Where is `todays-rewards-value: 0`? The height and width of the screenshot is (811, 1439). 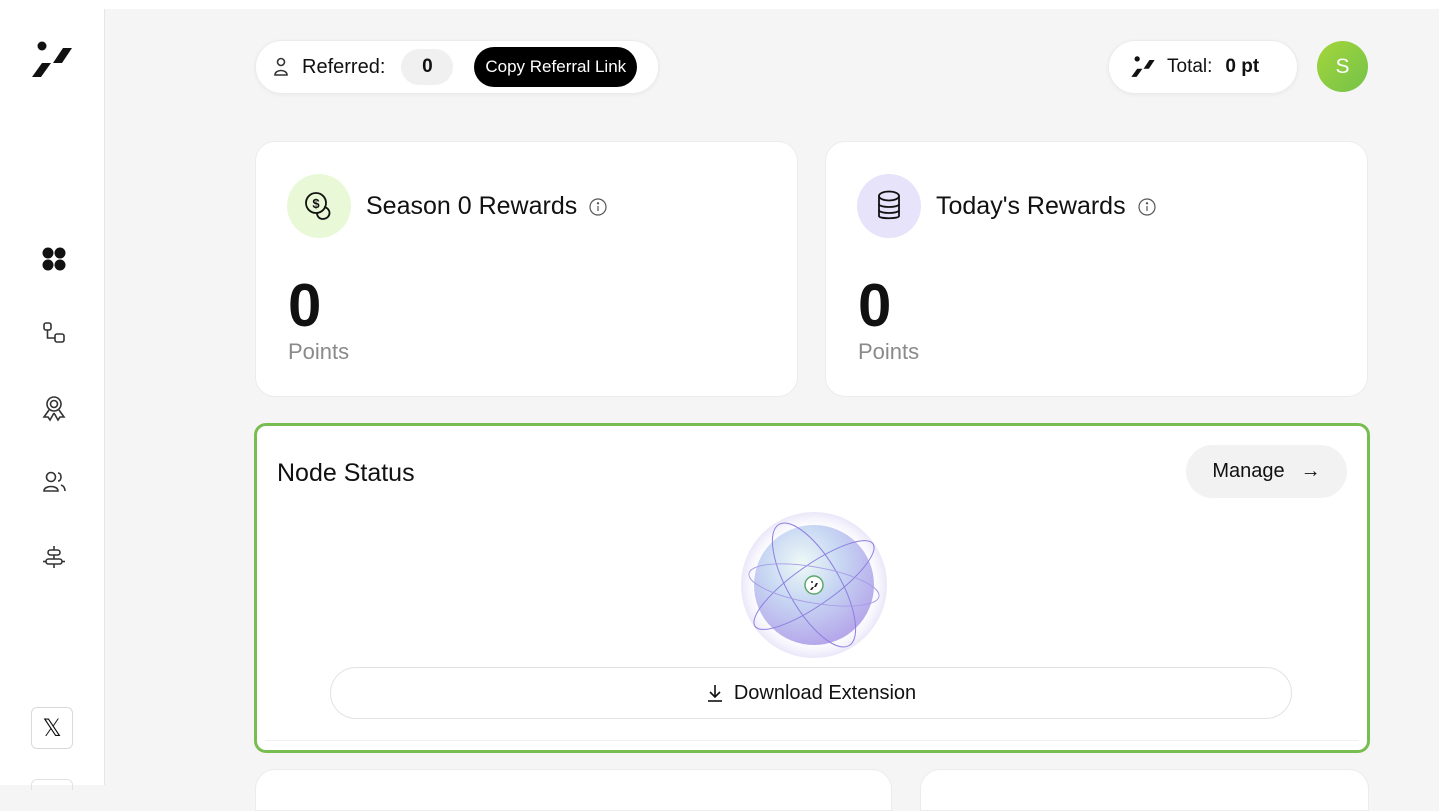
todays-rewards-value: 0 is located at coordinates (875, 305).